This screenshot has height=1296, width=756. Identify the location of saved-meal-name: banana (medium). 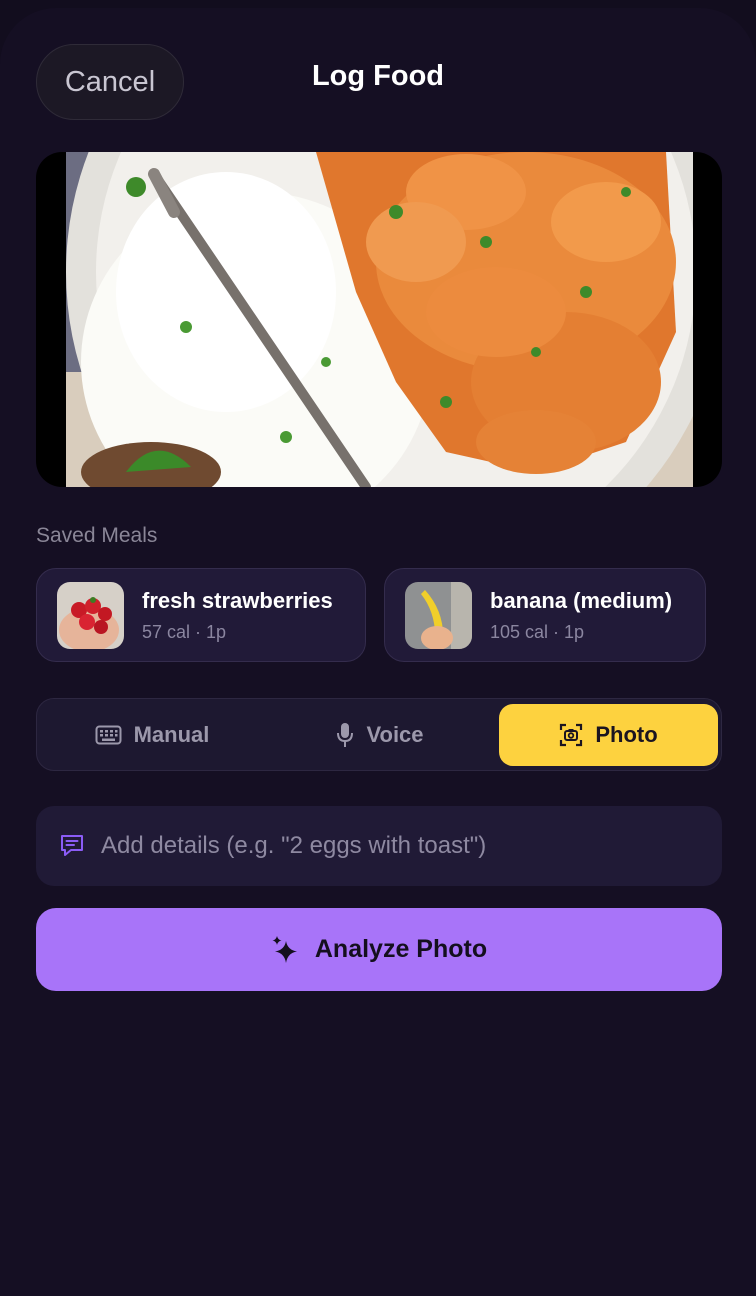
(581, 600).